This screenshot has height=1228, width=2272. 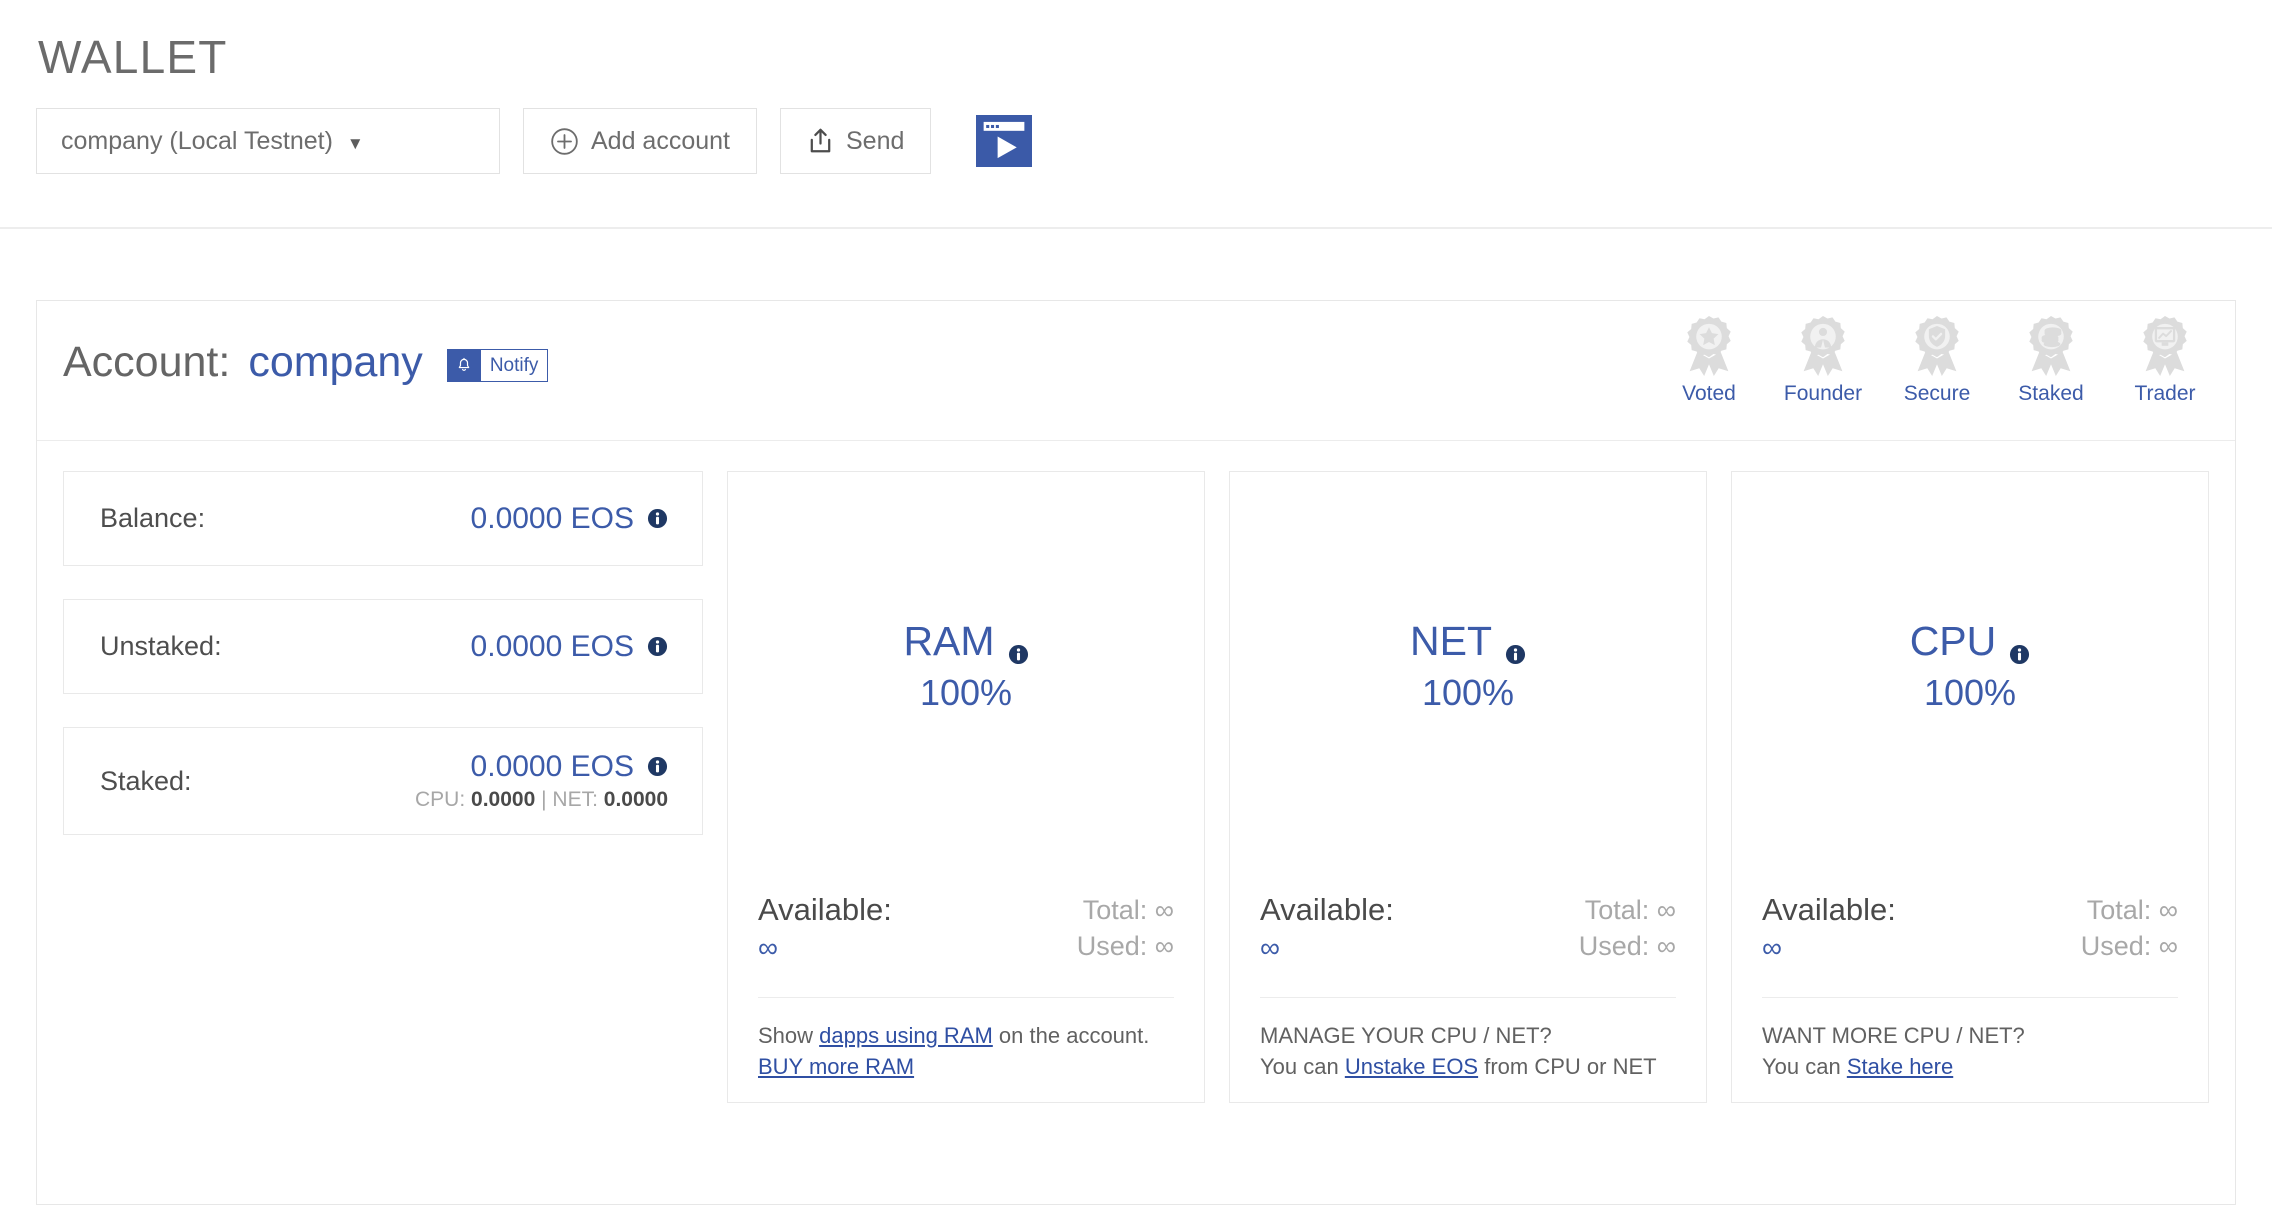 I want to click on cpu-available-value: ∞, so click(x=1772, y=948).